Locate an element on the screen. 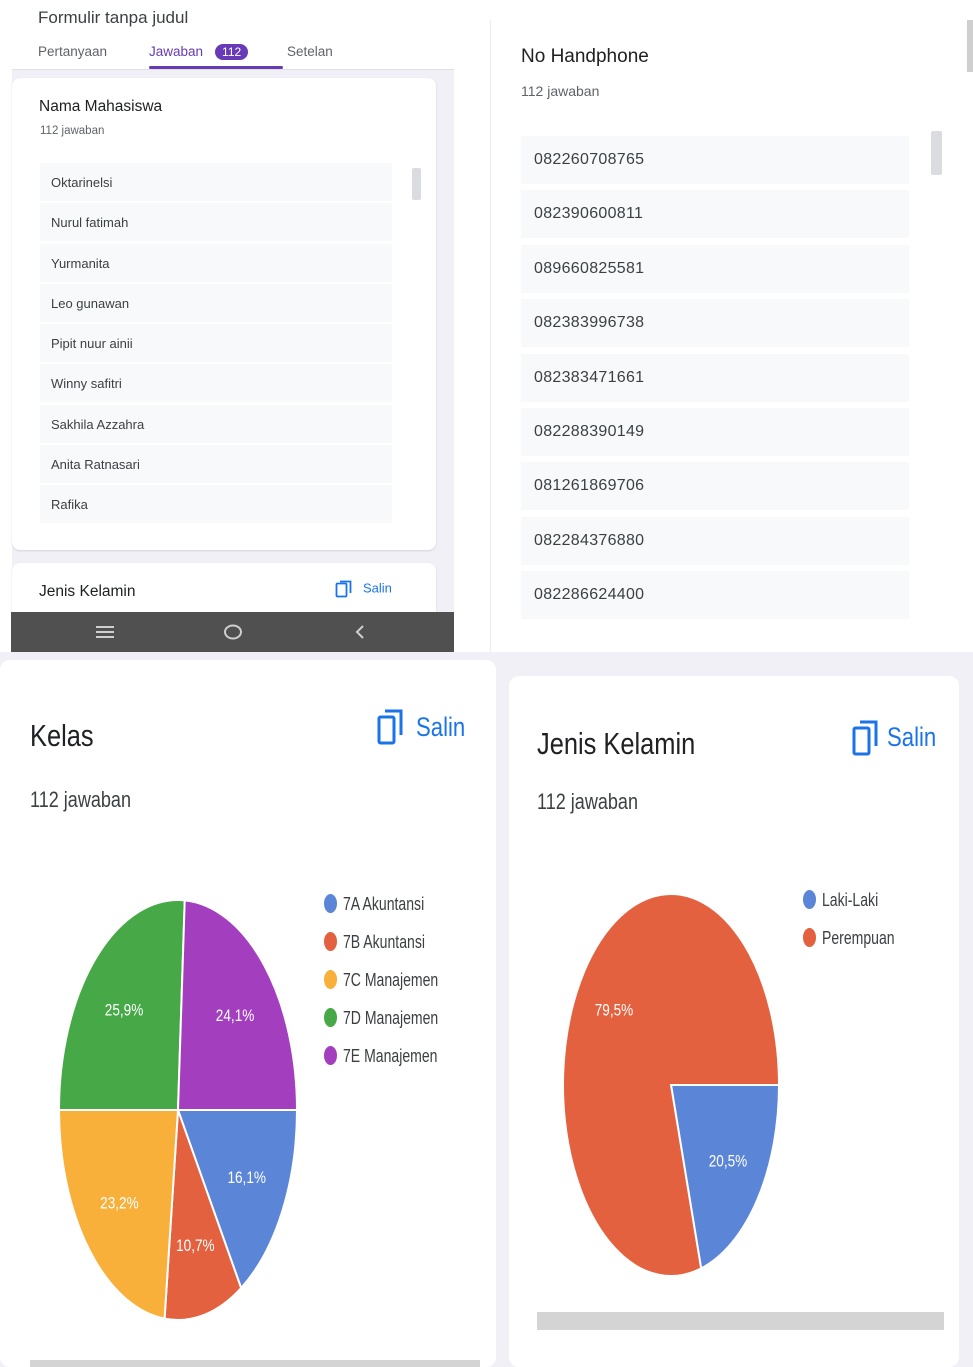 The height and width of the screenshot is (1367, 973). legend-label: Perempuan is located at coordinates (858, 938).